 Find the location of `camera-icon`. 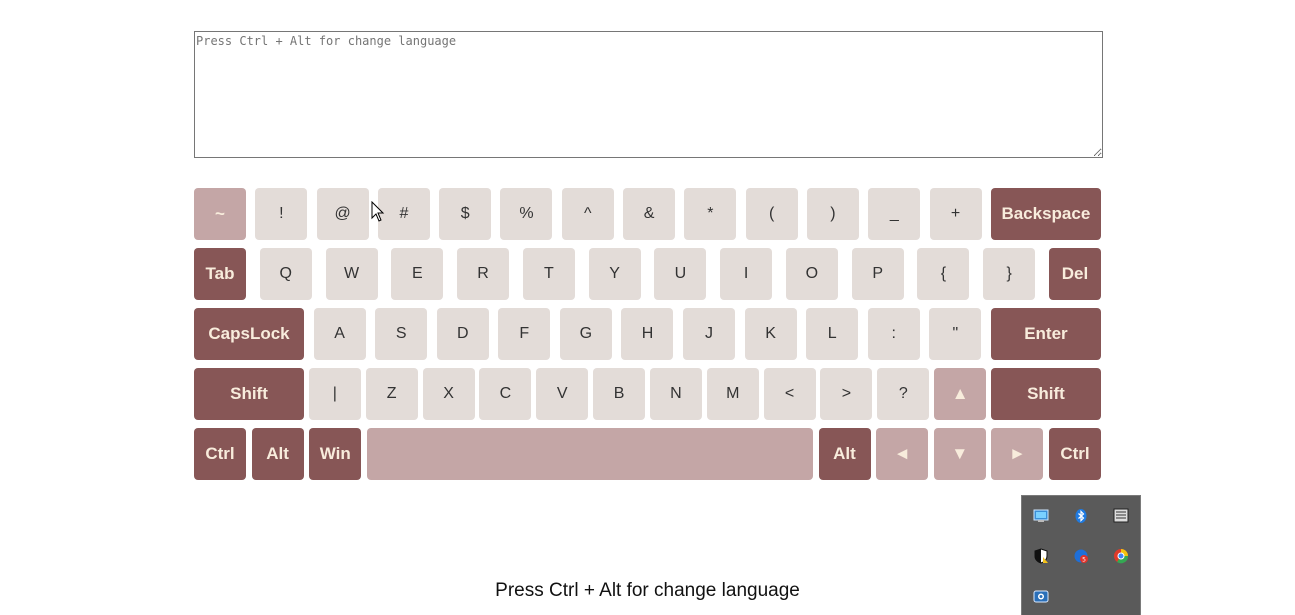

camera-icon is located at coordinates (1041, 596).